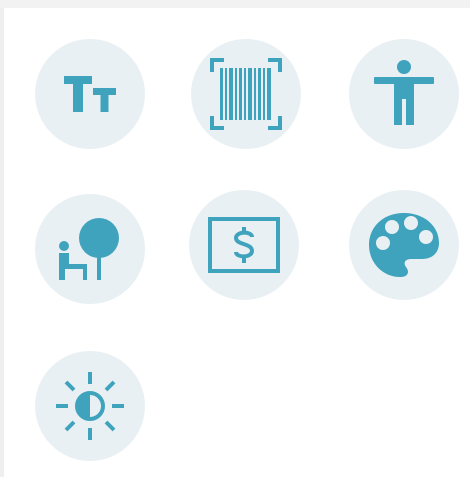  I want to click on accessibility-button, so click(404, 94).